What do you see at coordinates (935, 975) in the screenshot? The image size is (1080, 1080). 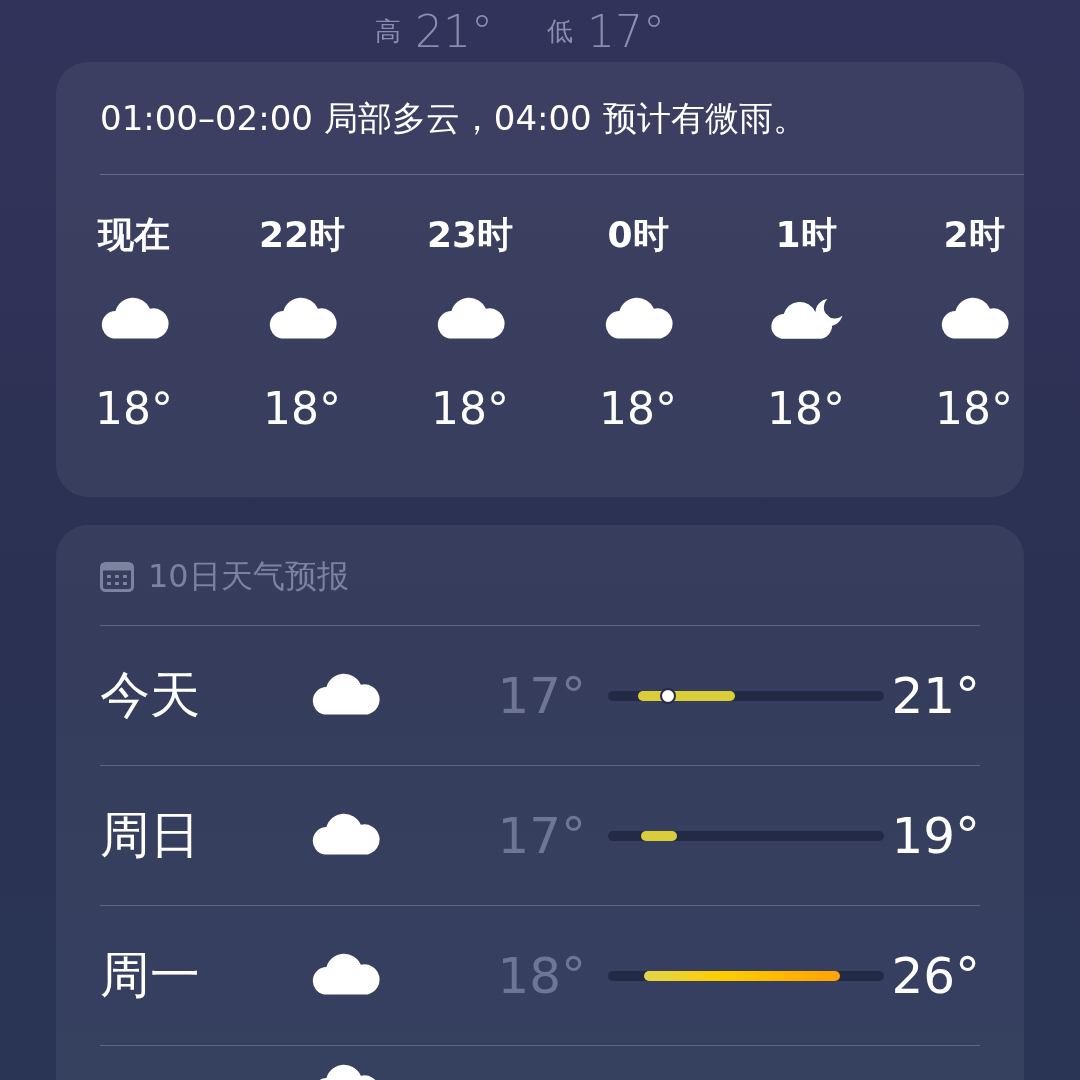 I see `high-temperature: 26°` at bounding box center [935, 975].